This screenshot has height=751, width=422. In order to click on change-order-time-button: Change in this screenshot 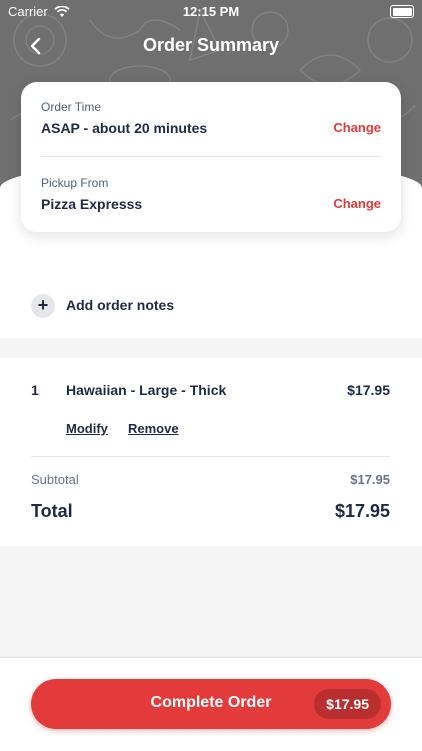, I will do `click(357, 127)`.